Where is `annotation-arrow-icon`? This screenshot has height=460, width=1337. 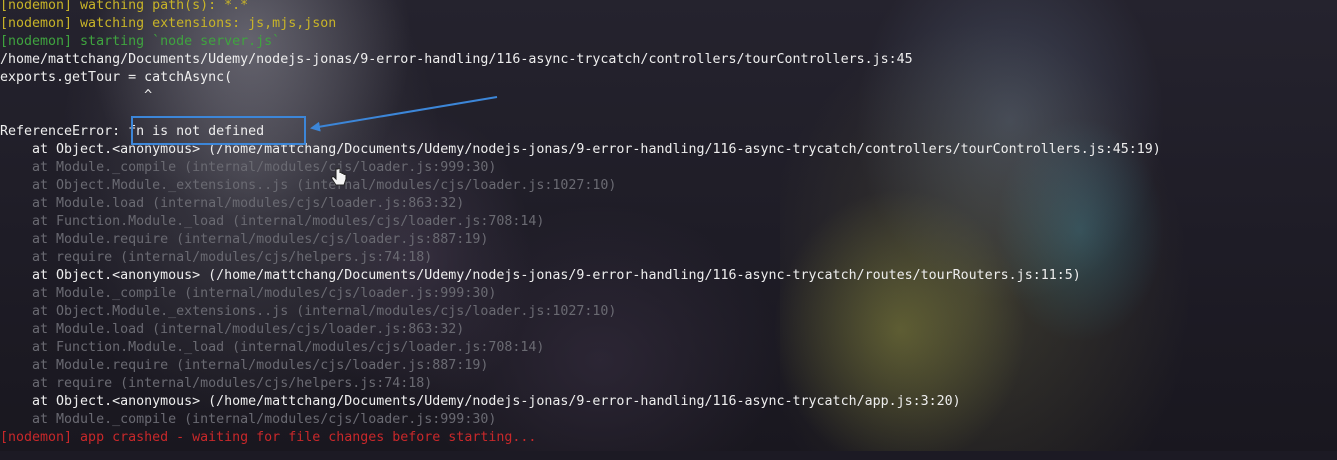
annotation-arrow-icon is located at coordinates (404, 114).